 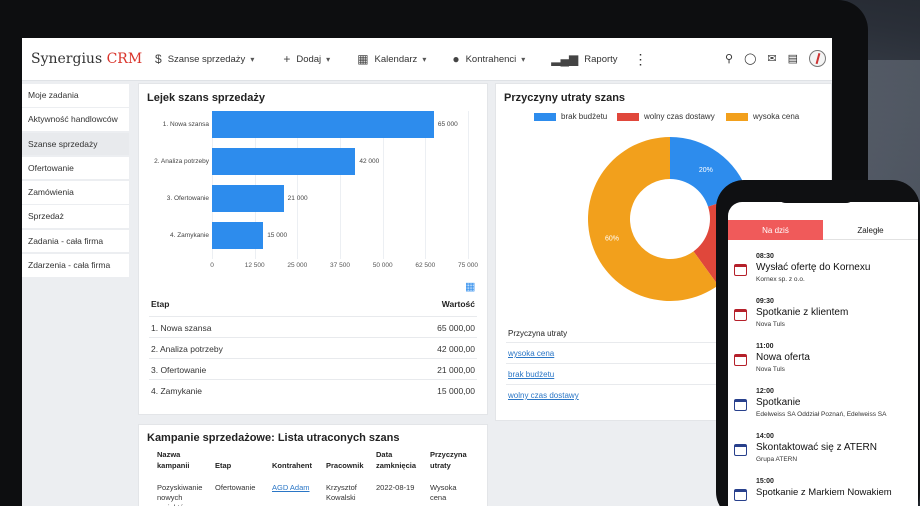 I want to click on mail-icon: ✉, so click(x=771, y=58).